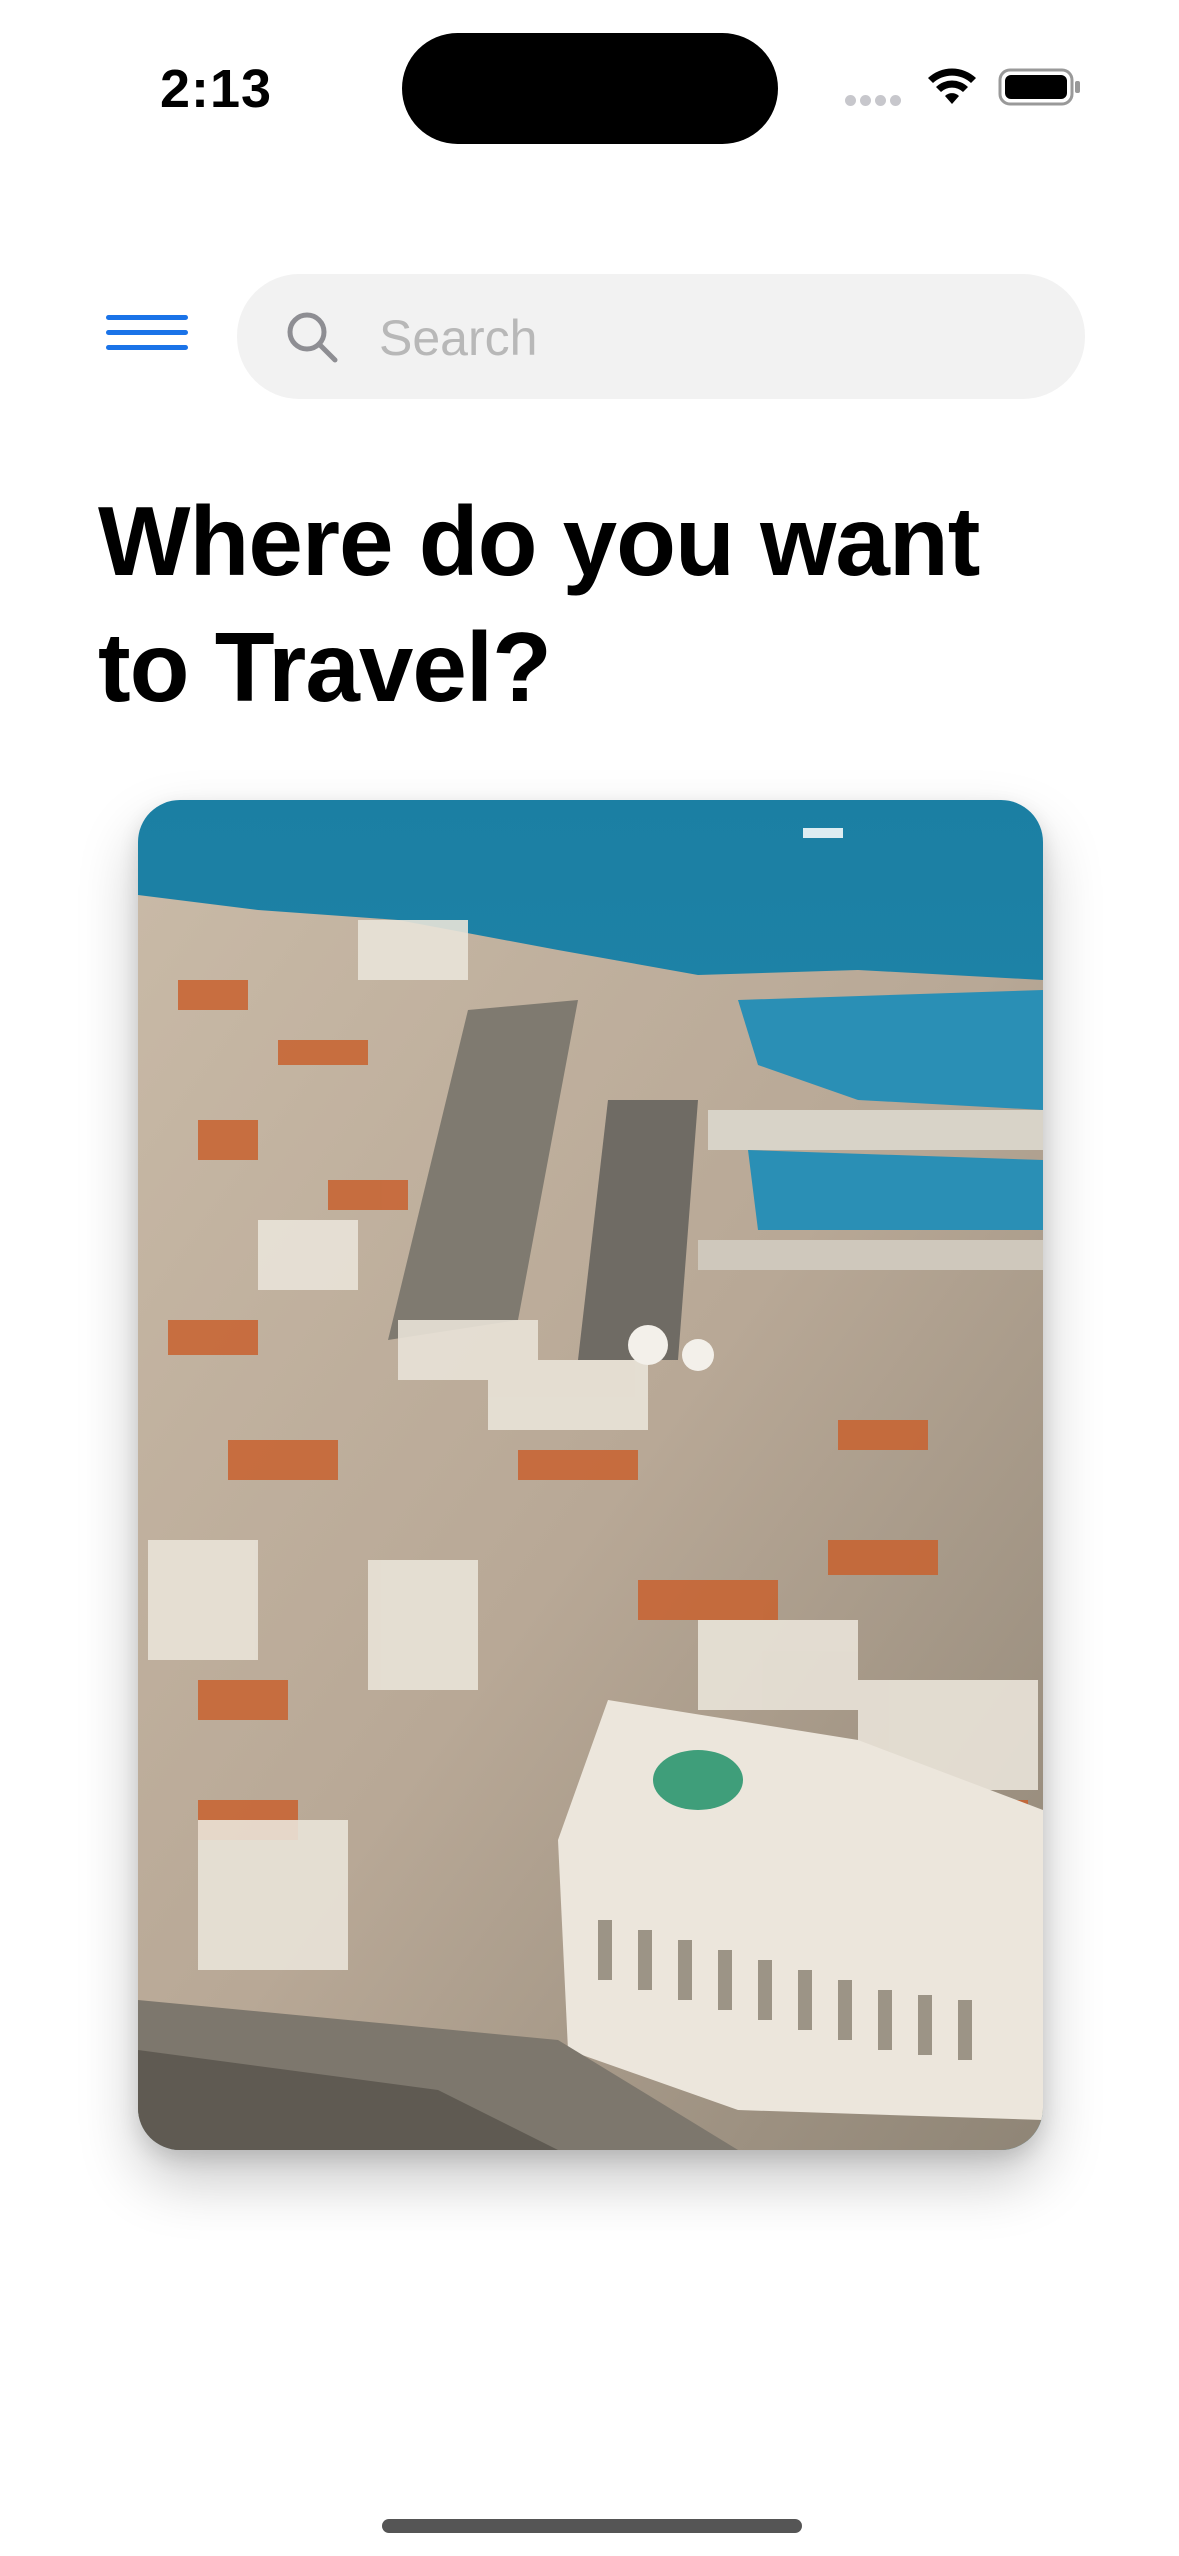  What do you see at coordinates (592, 2526) in the screenshot?
I see `home-indicator` at bounding box center [592, 2526].